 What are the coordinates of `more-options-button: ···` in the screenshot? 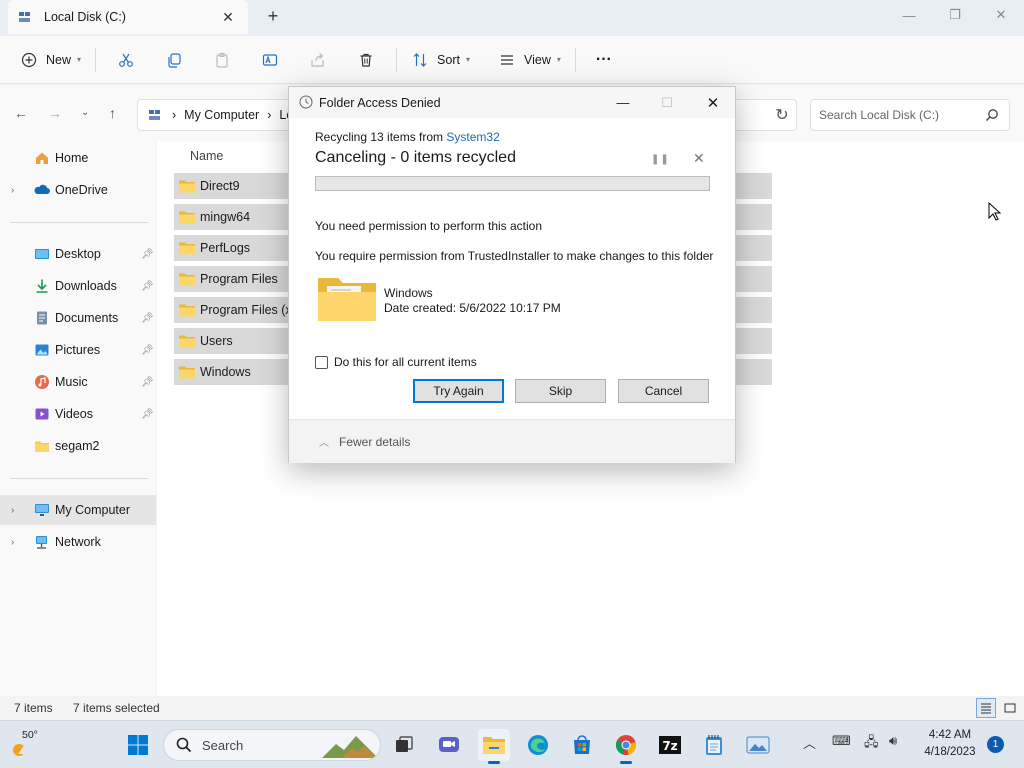 It's located at (604, 60).